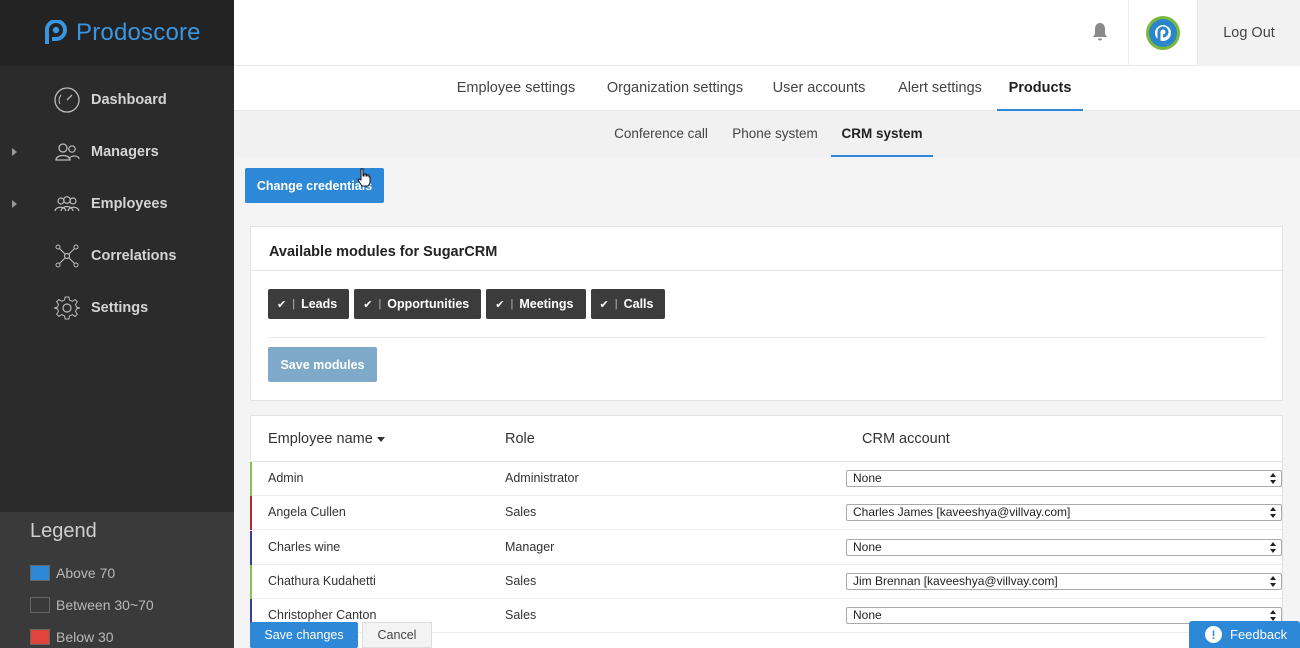  I want to click on module-chip-label: Opportunities, so click(428, 304).